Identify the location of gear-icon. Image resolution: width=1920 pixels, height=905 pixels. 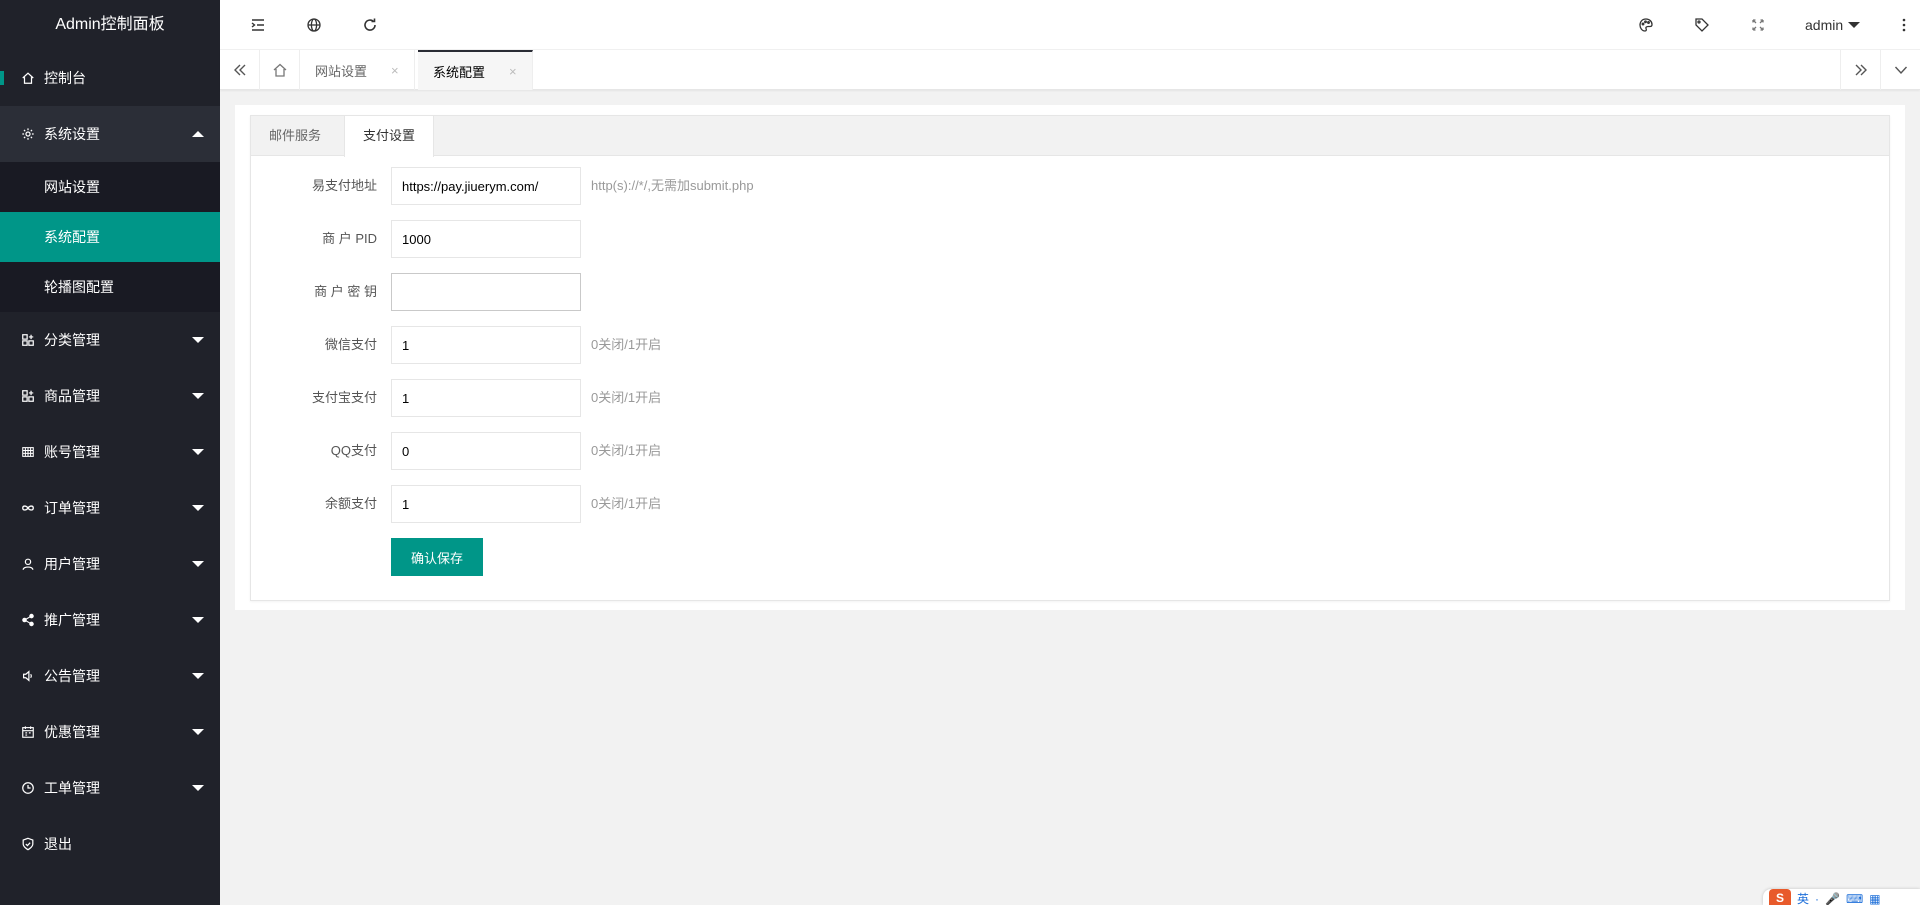
(28, 134).